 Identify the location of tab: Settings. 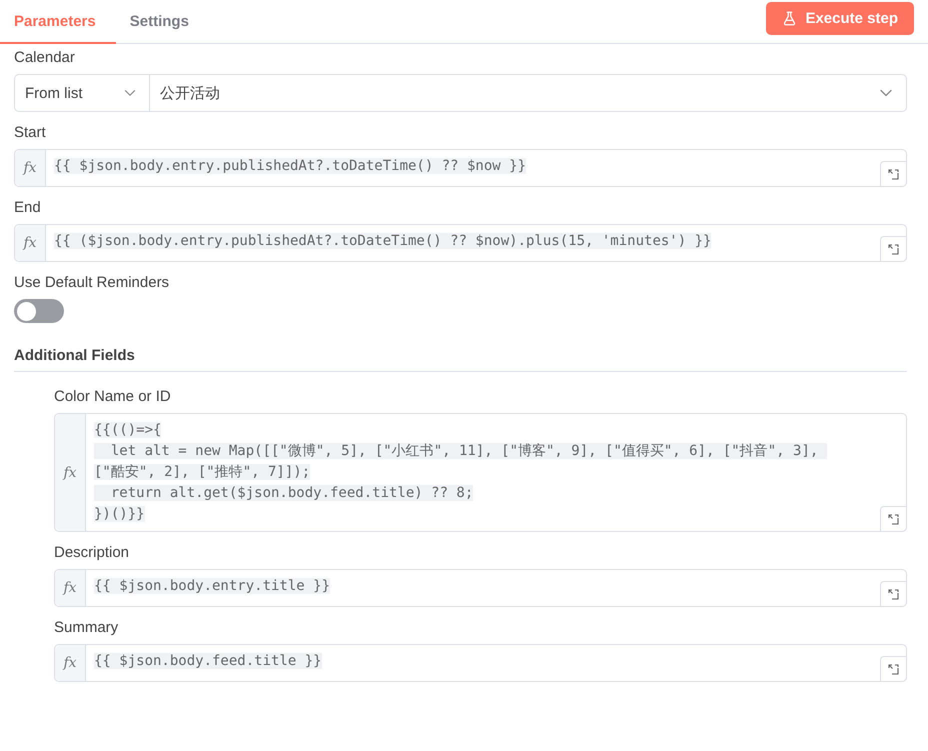
(162, 22).